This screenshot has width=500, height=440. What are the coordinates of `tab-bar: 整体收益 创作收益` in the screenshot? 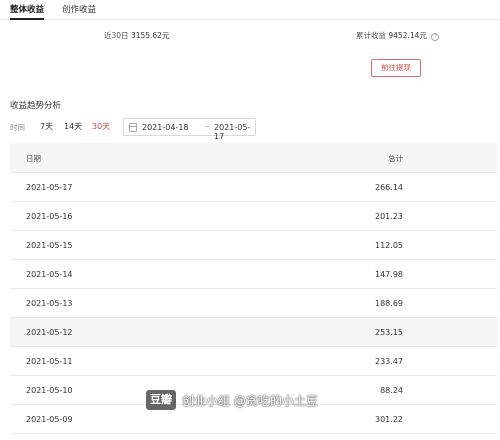 It's located at (250, 10).